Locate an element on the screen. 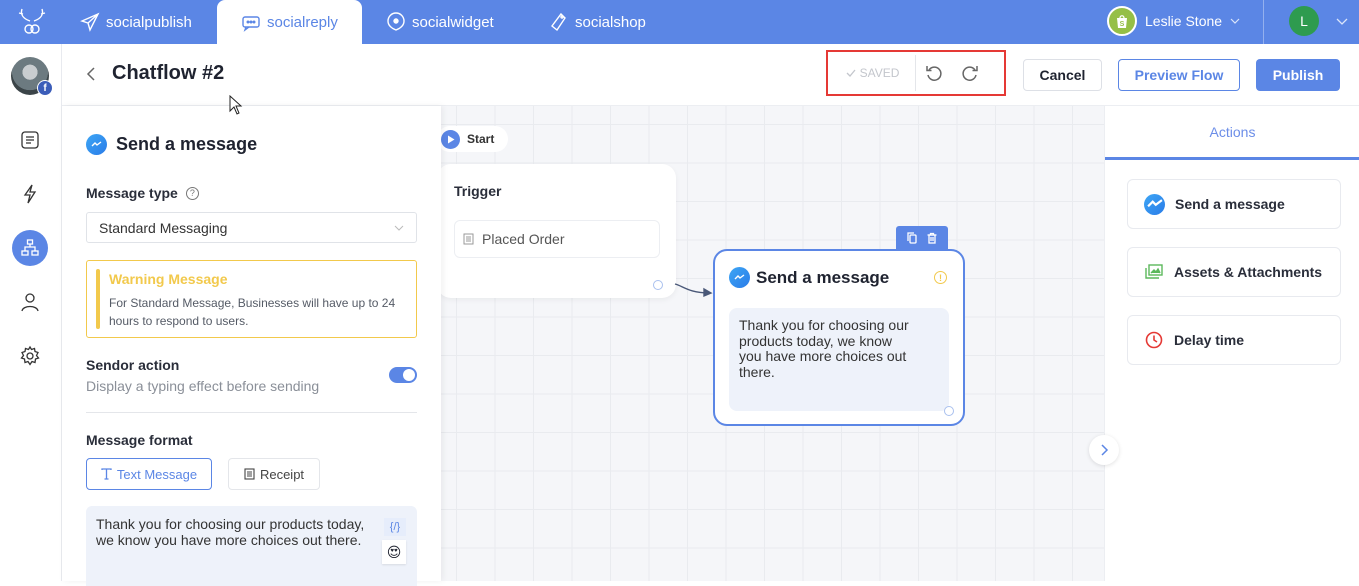 Image resolution: width=1359 pixels, height=586 pixels. rail-item-settings is located at coordinates (30, 356).